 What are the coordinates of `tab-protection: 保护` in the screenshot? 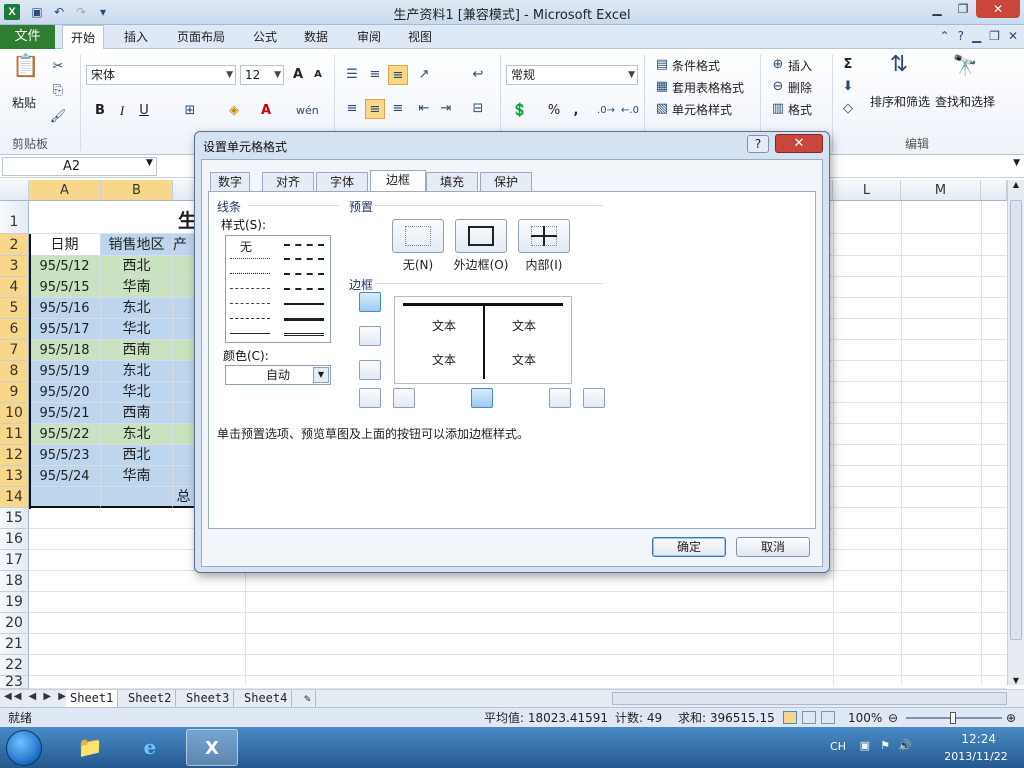 It's located at (506, 181).